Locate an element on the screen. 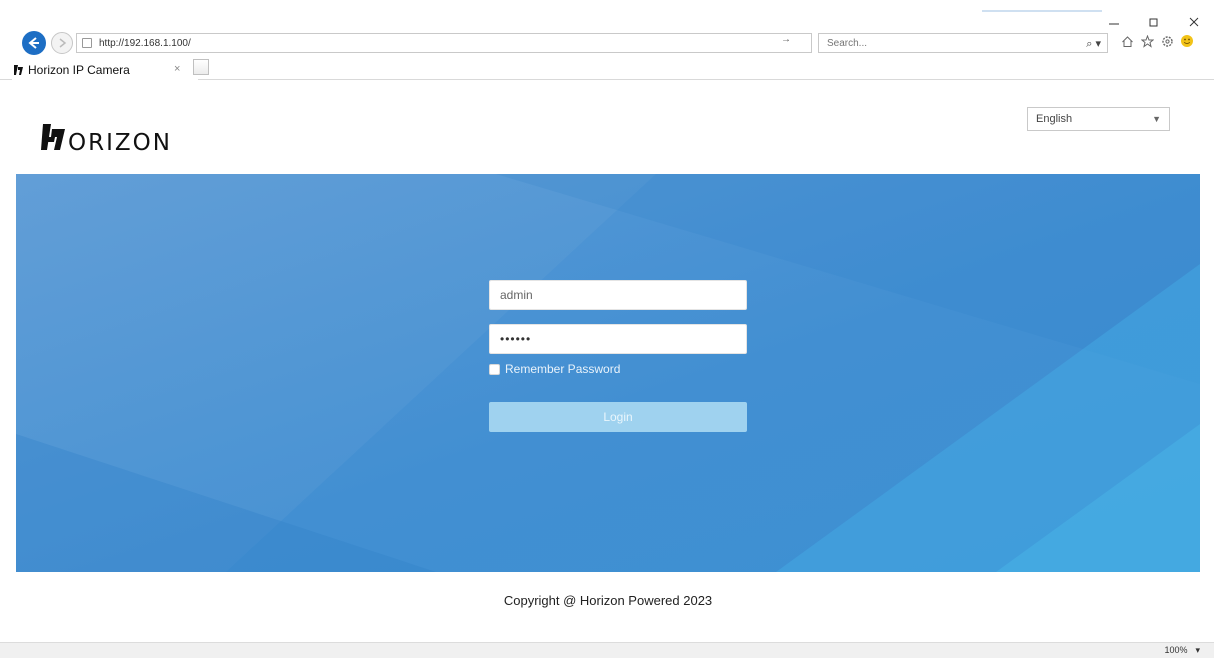 This screenshot has width=1214, height=658. page-footer: Copyright @ Horizon Powered 2023 is located at coordinates (608, 607).